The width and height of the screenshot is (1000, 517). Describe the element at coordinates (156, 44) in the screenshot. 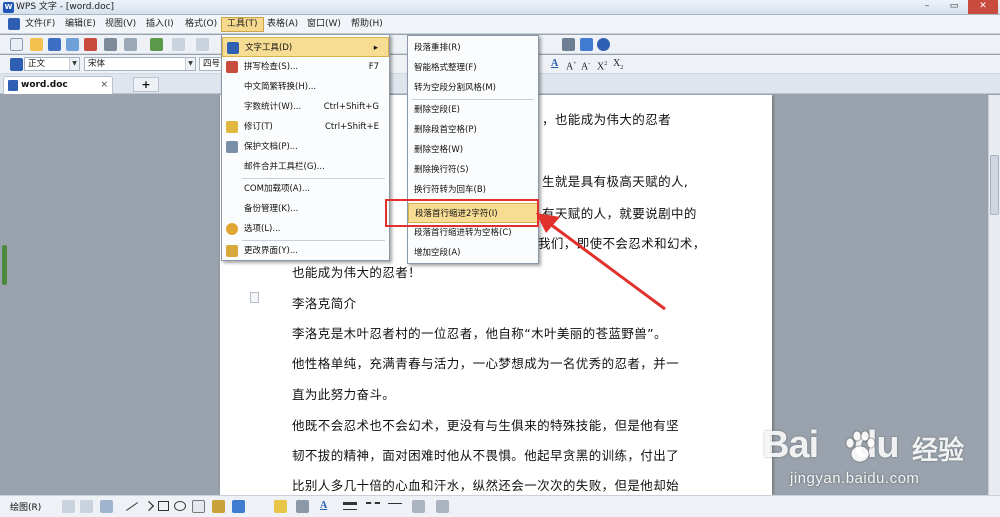

I see `paste-icon` at that location.